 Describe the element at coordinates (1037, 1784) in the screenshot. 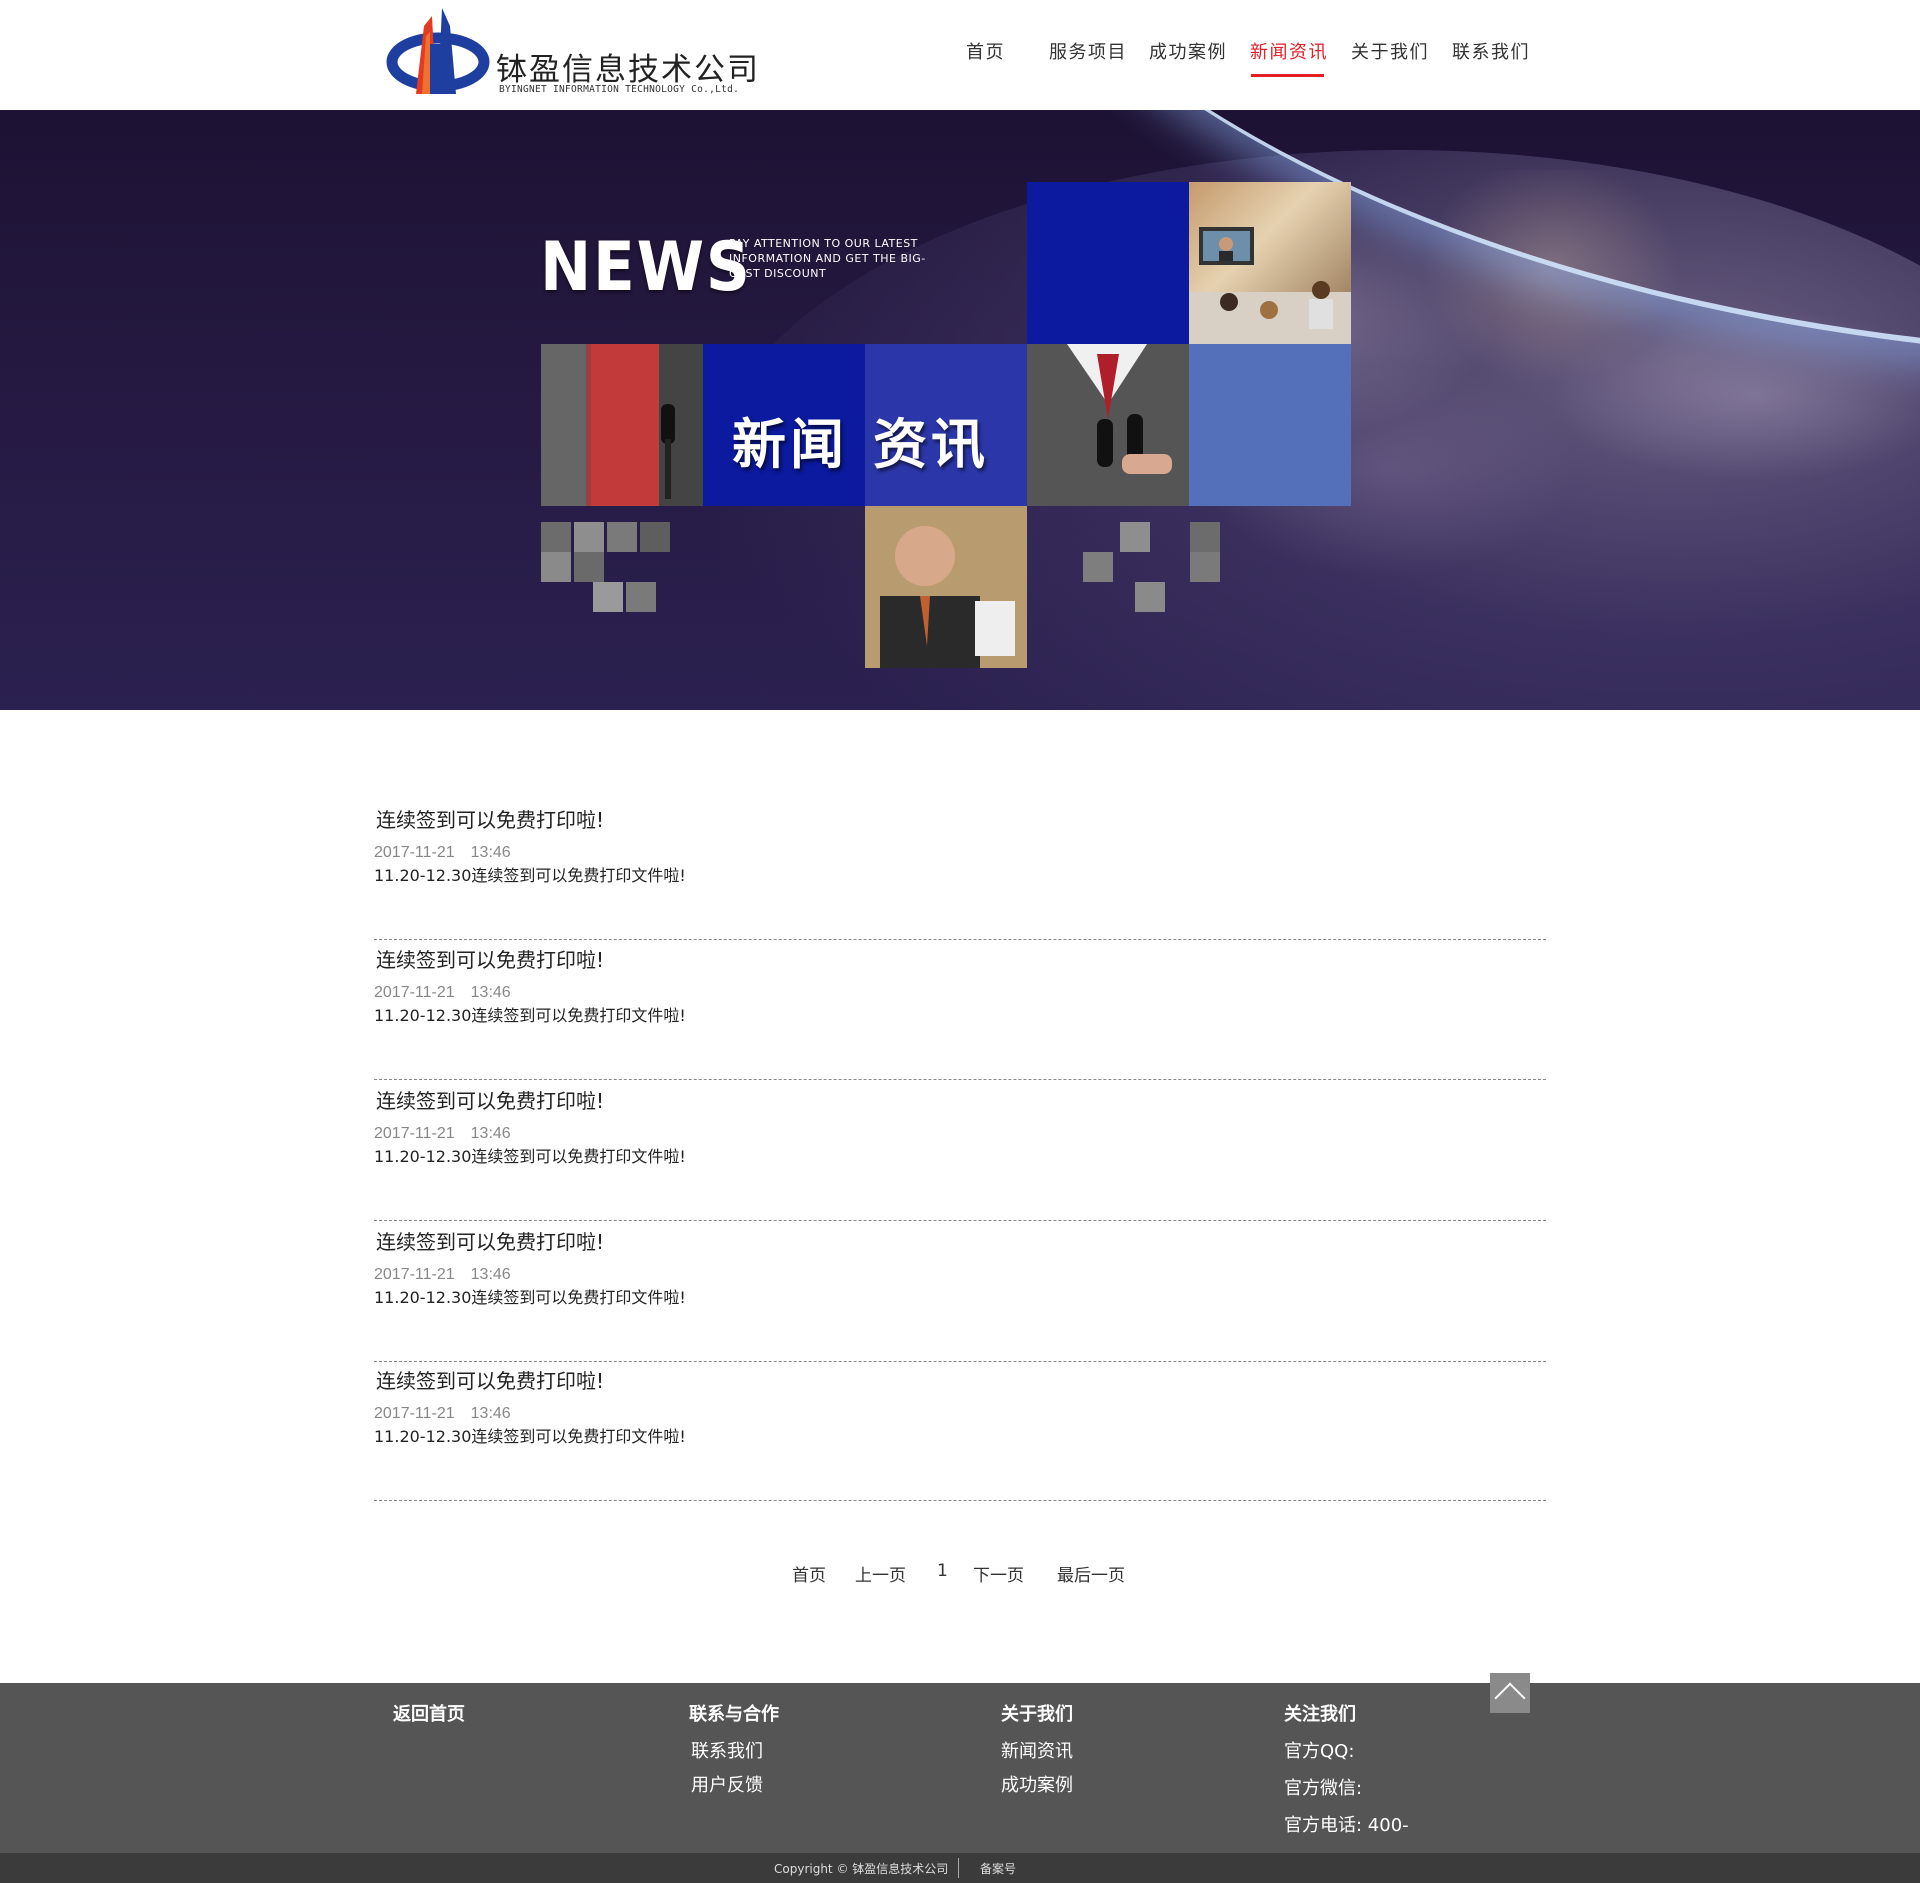

I see `footer-link-cases: 成功案例` at that location.